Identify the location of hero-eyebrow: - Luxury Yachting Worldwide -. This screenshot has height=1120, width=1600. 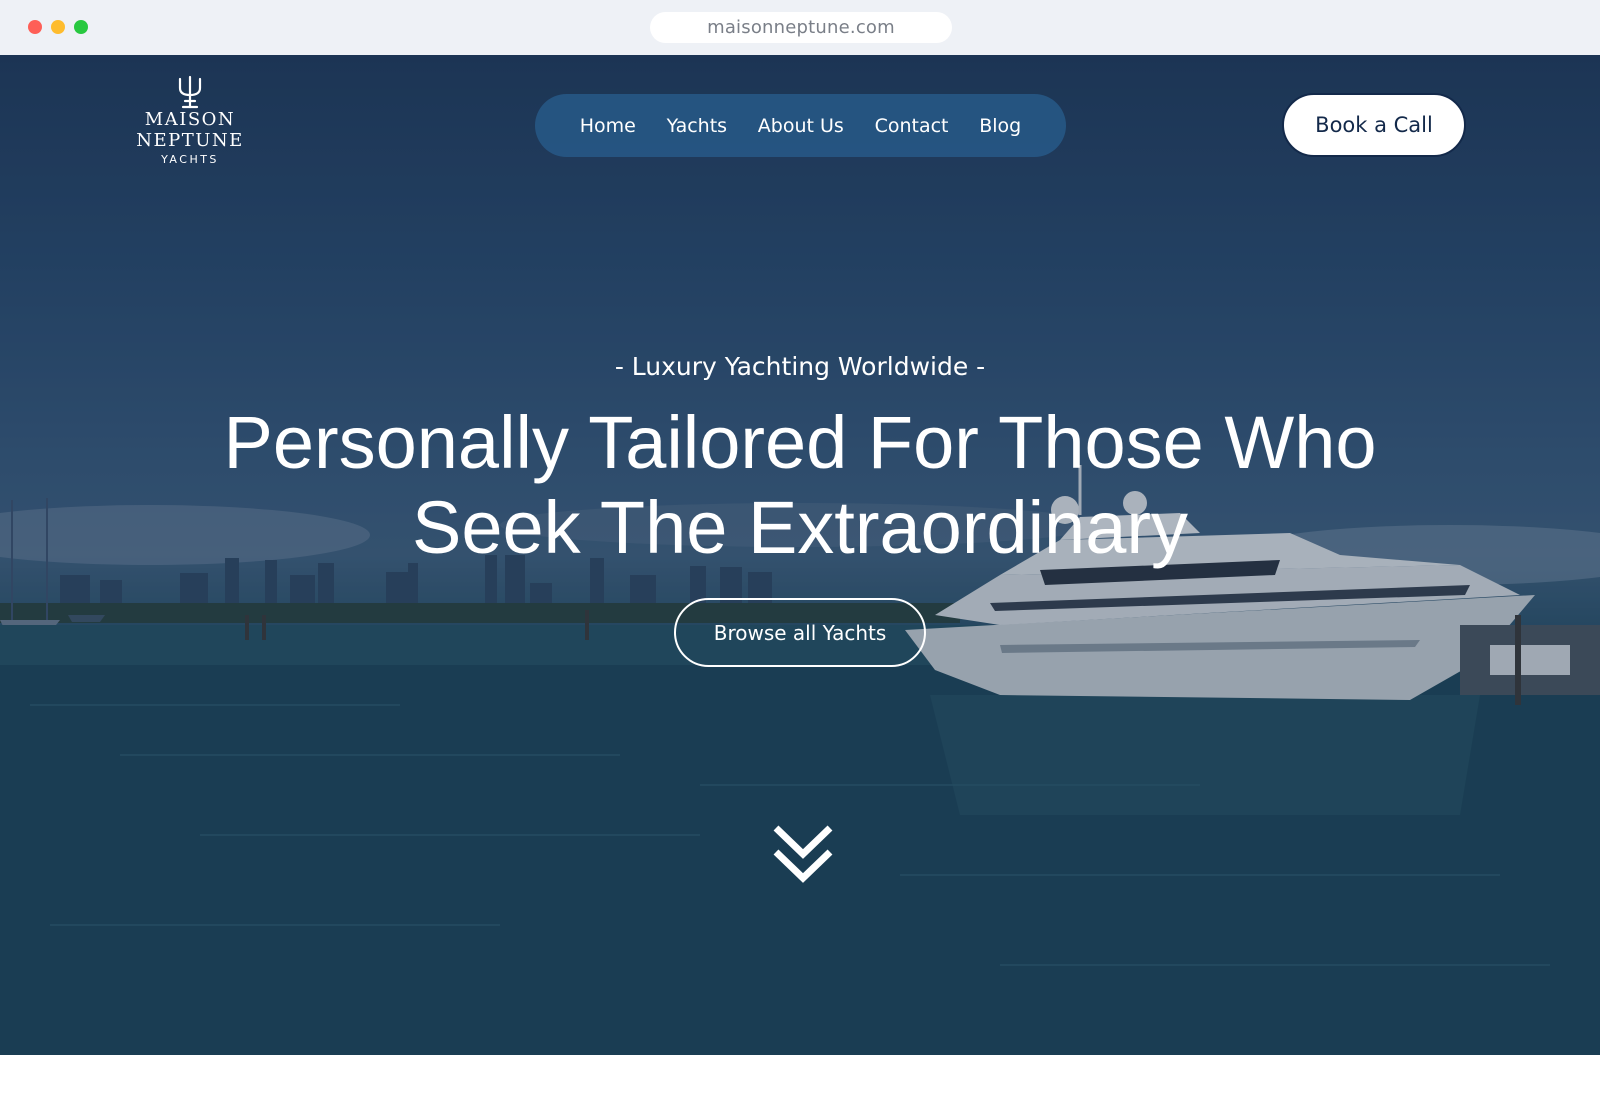
(800, 366).